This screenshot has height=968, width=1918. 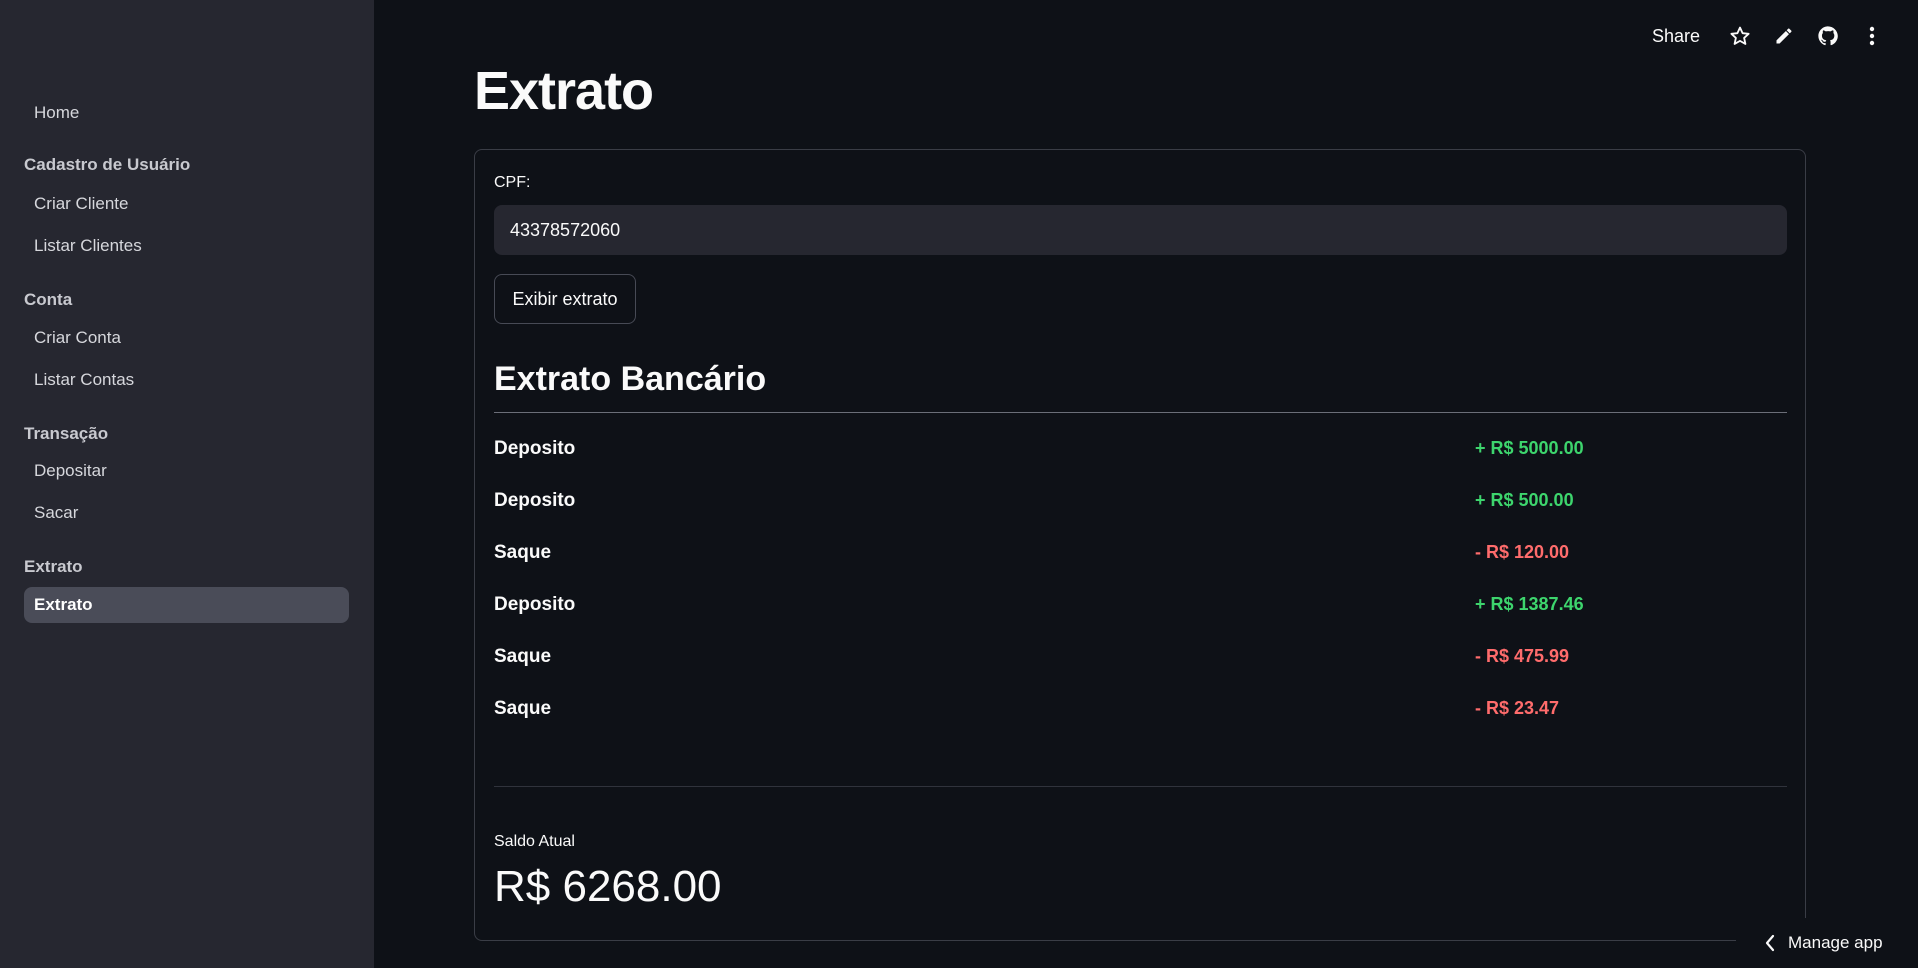 What do you see at coordinates (564, 91) in the screenshot?
I see `page-title: Extrato` at bounding box center [564, 91].